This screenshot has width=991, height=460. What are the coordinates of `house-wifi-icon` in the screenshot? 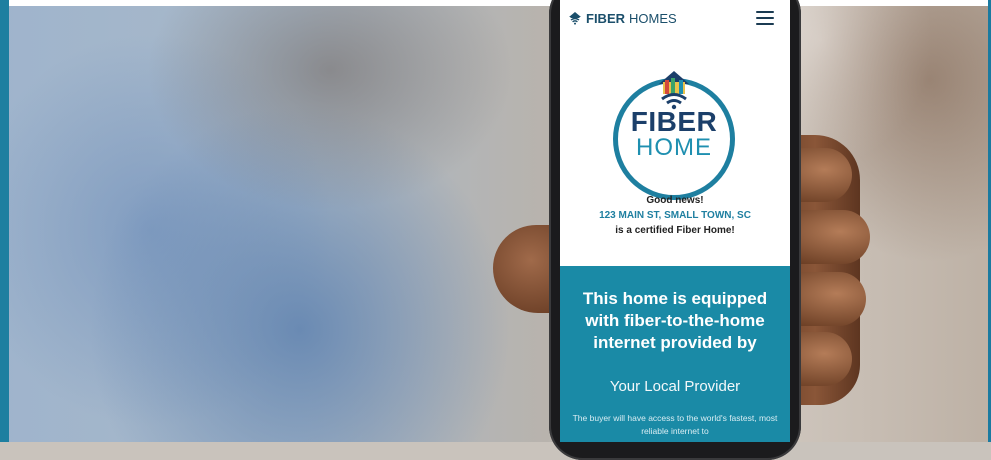 It's located at (674, 90).